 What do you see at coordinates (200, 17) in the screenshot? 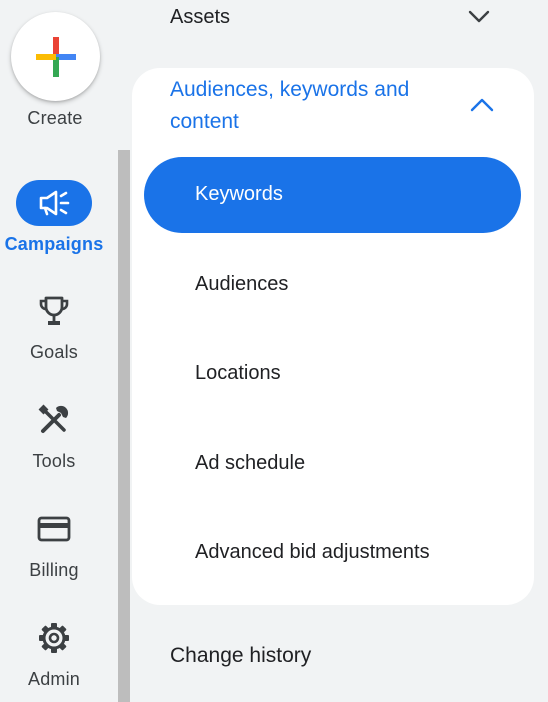
I see `assets-label: Assets` at bounding box center [200, 17].